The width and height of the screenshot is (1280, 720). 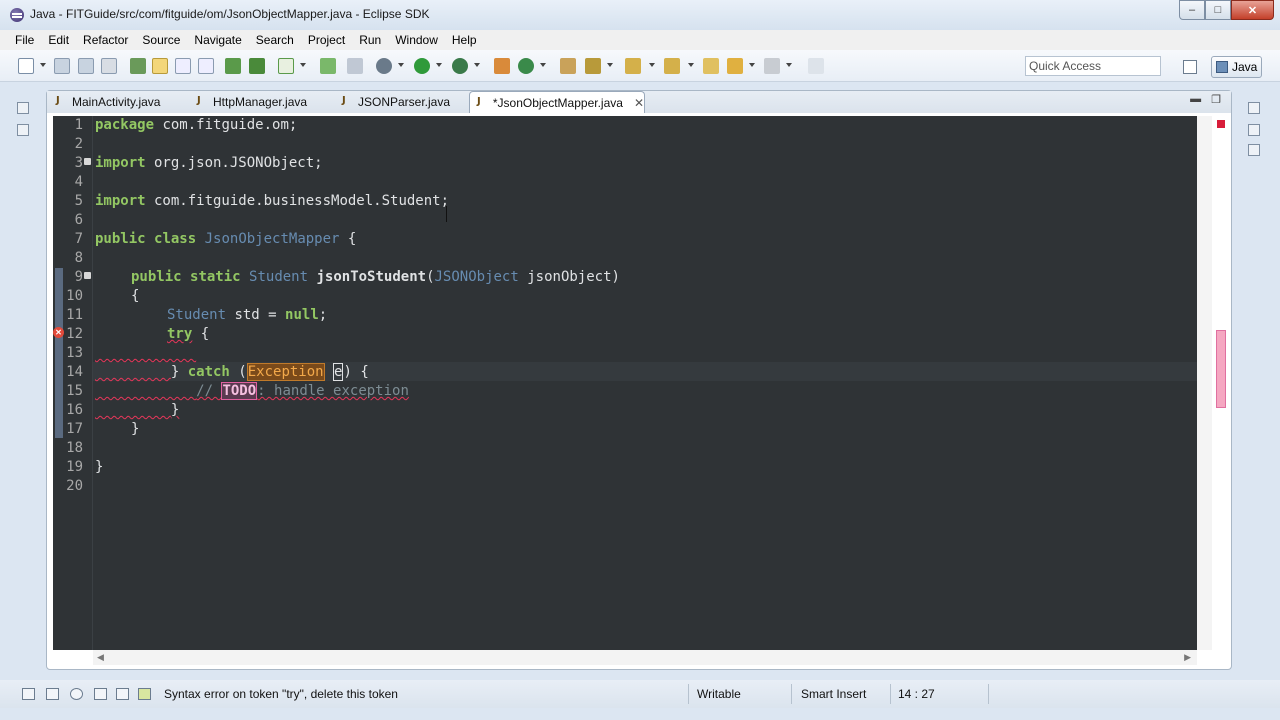 I want to click on declaration-icon, so click(x=100, y=694).